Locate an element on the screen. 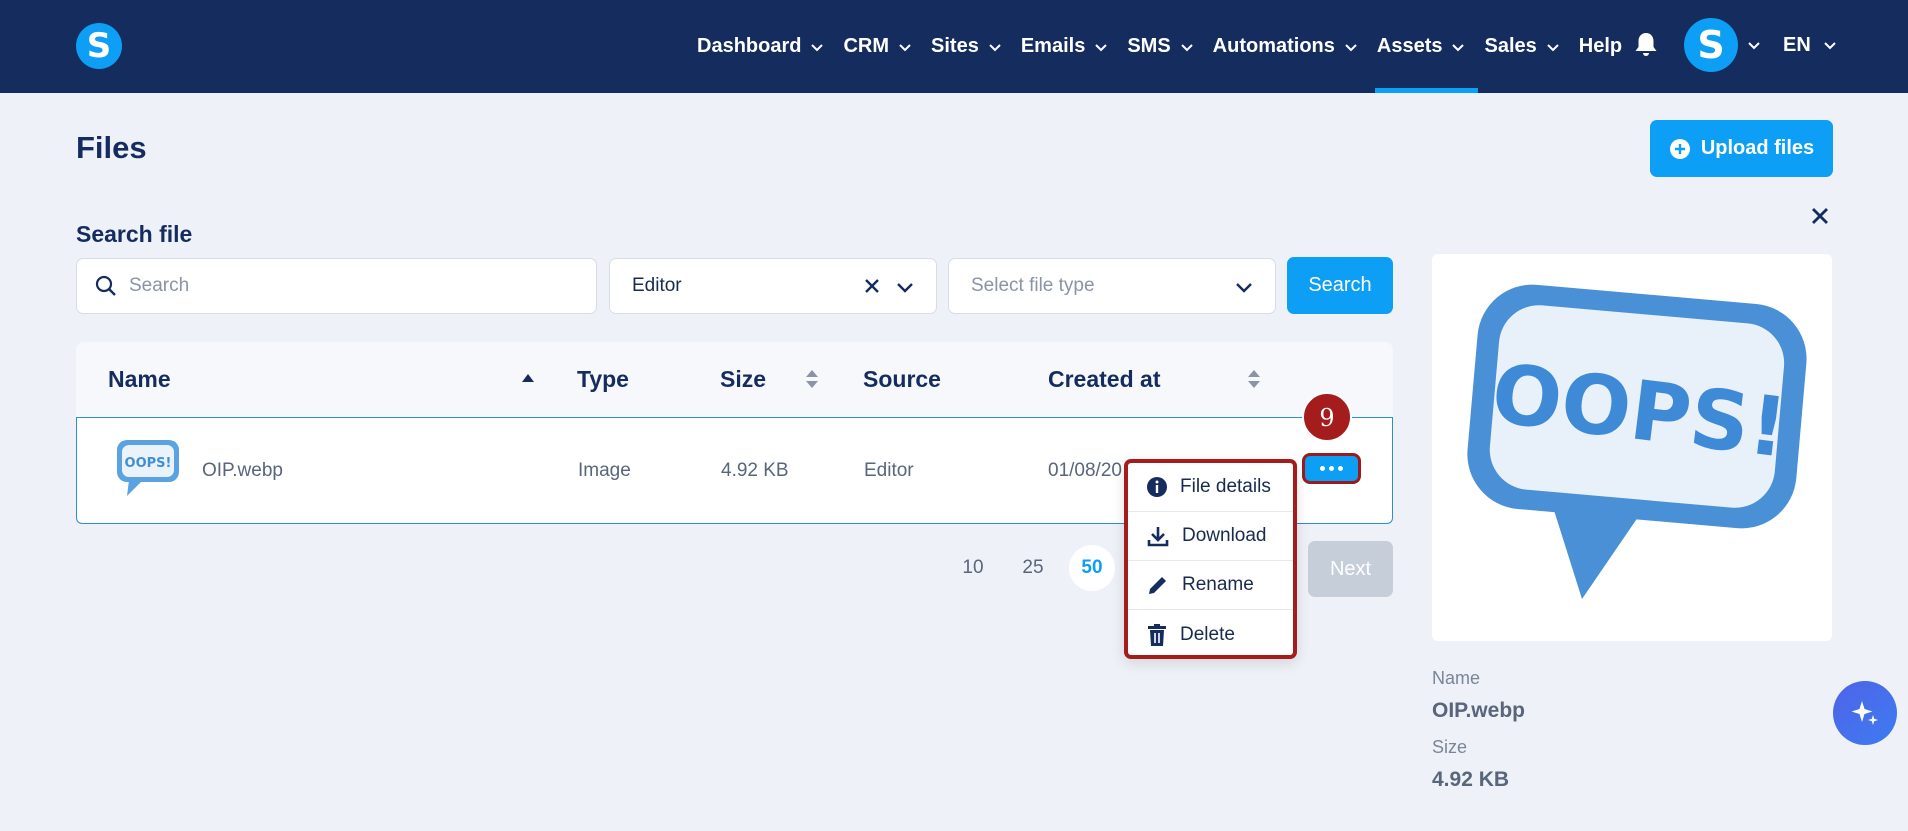 This screenshot has height=831, width=1908. ai-assistant-button is located at coordinates (1865, 713).